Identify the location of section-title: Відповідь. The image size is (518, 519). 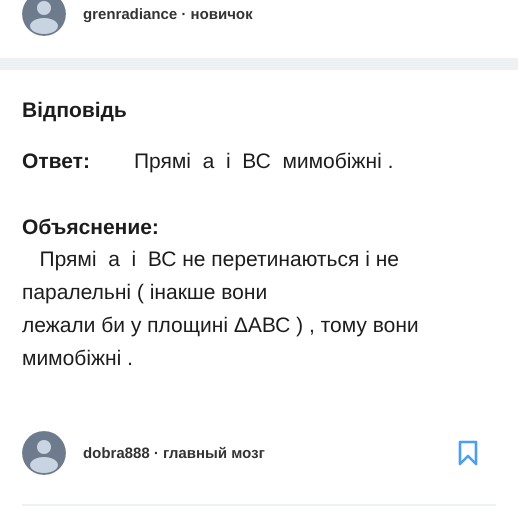
(75, 111).